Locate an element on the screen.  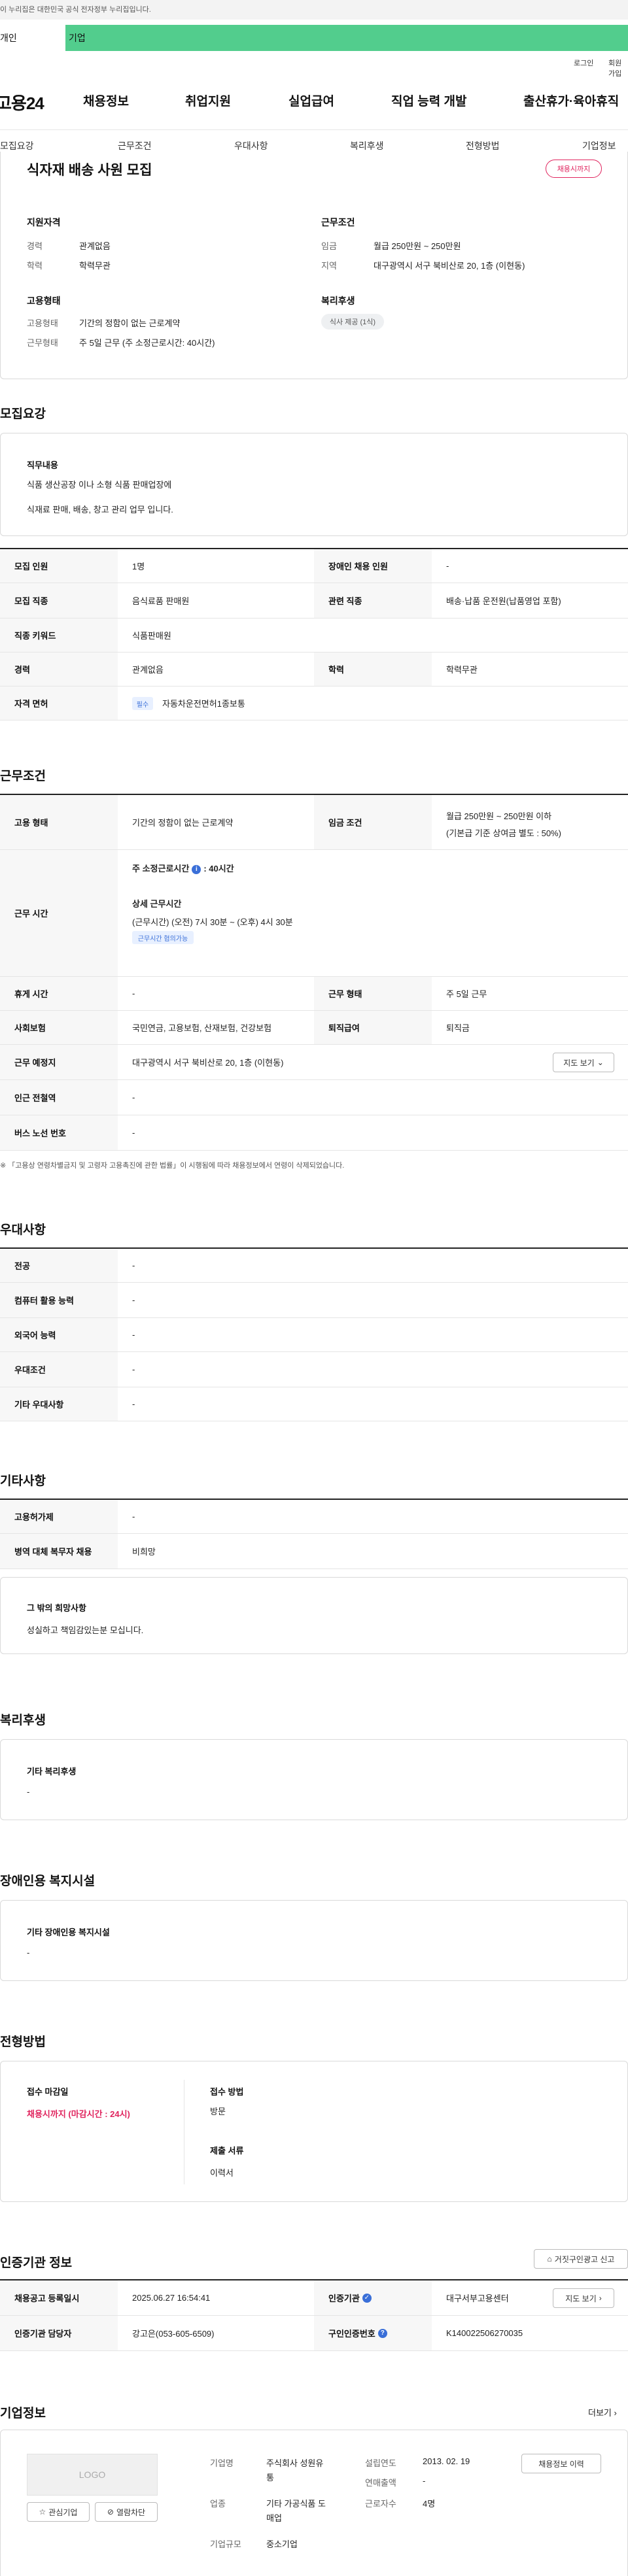
duty-title: 직무내용 is located at coordinates (42, 465).